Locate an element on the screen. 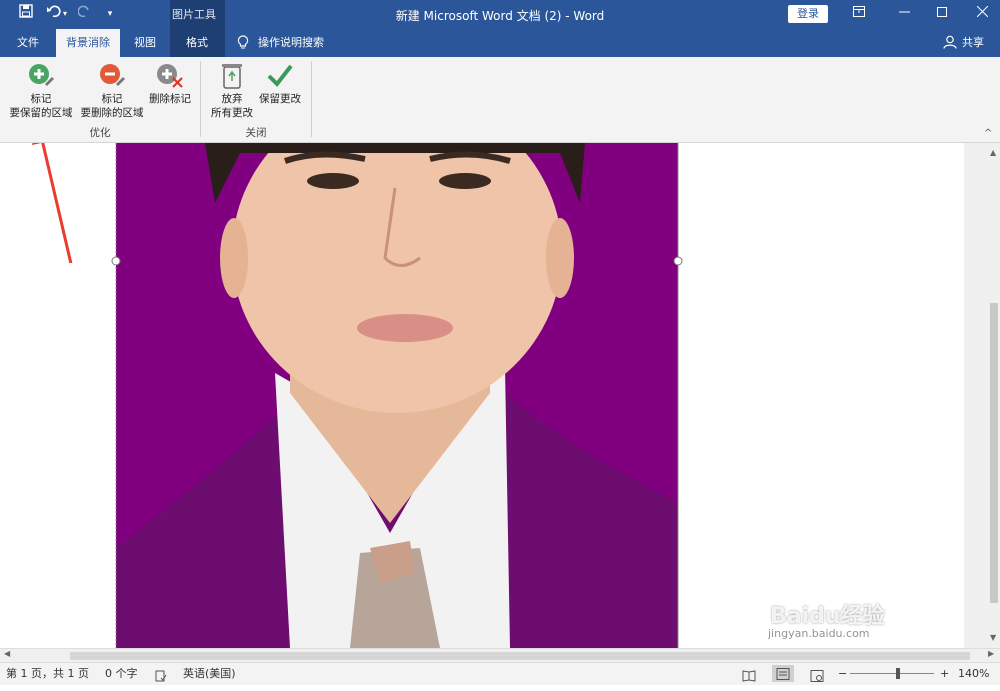  word-count: 0 个字 is located at coordinates (121, 674).